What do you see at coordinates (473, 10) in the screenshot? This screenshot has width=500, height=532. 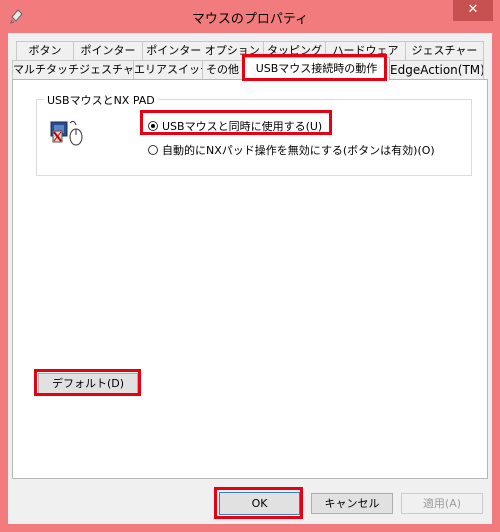 I see `close-button: ✕` at bounding box center [473, 10].